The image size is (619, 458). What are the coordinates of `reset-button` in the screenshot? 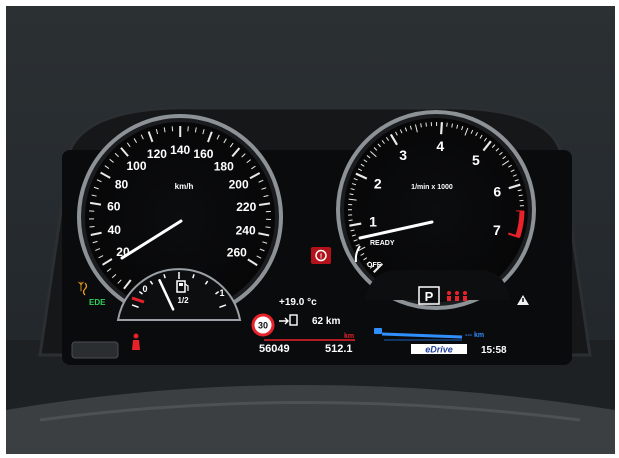 It's located at (95, 350).